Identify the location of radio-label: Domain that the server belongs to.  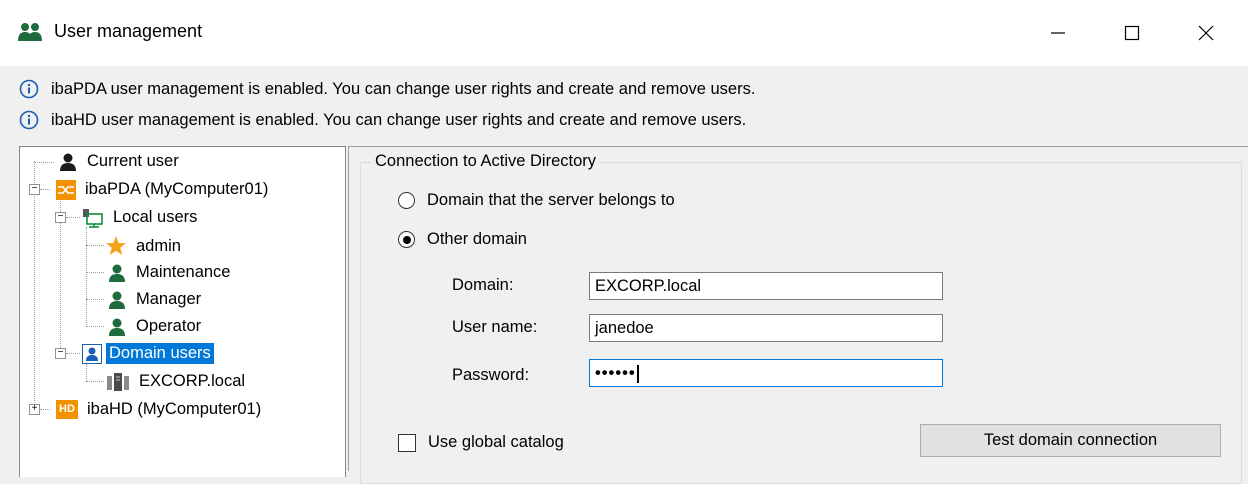
(551, 200).